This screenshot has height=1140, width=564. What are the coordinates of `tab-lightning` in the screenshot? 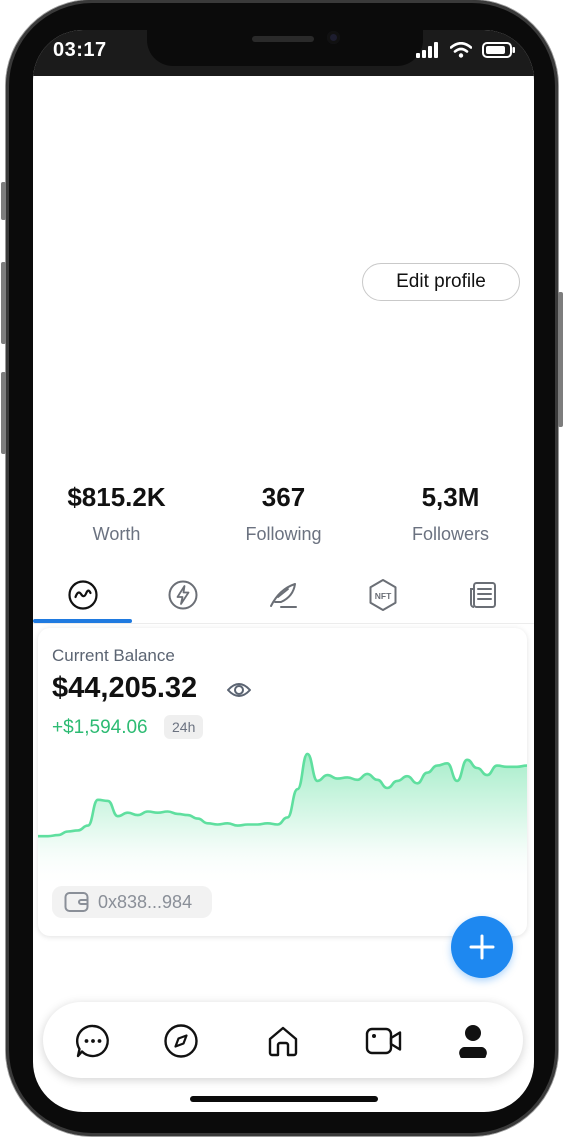 It's located at (183, 595).